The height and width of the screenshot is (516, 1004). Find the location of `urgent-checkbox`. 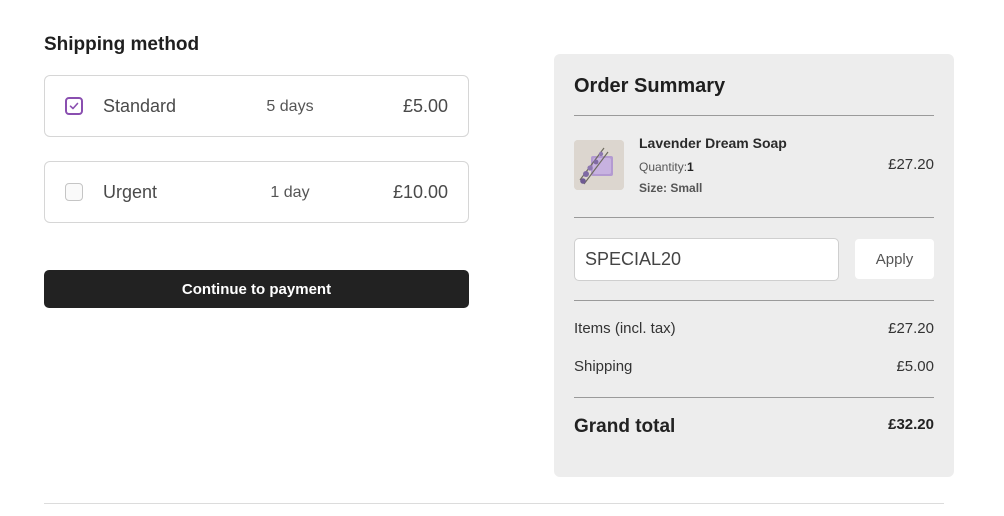

urgent-checkbox is located at coordinates (74, 192).